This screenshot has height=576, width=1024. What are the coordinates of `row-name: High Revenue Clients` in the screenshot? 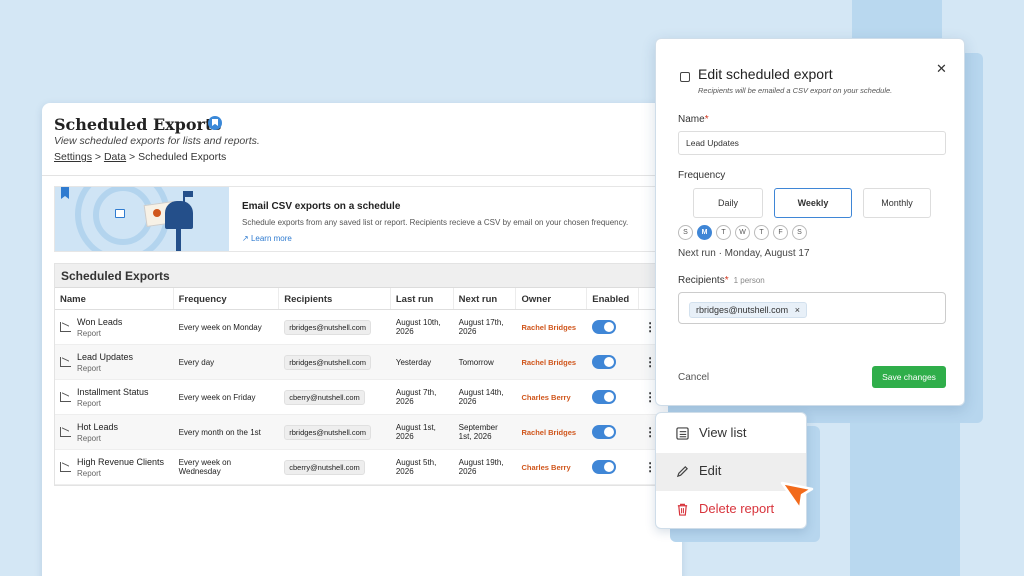 It's located at (120, 462).